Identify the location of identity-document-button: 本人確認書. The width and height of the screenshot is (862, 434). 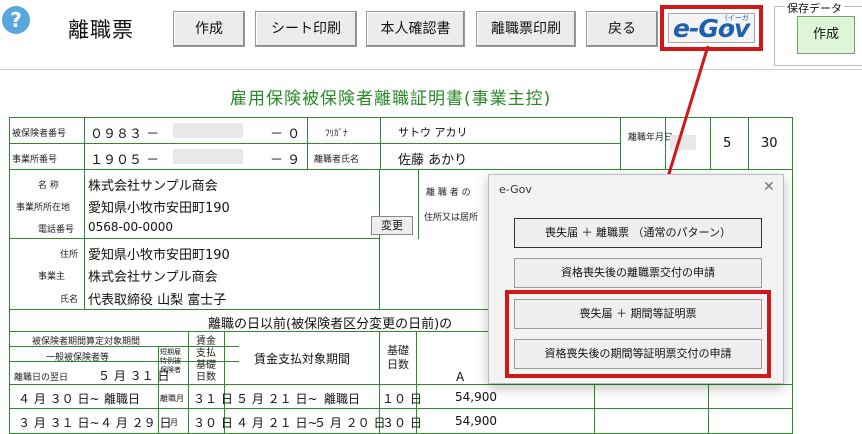
(415, 29).